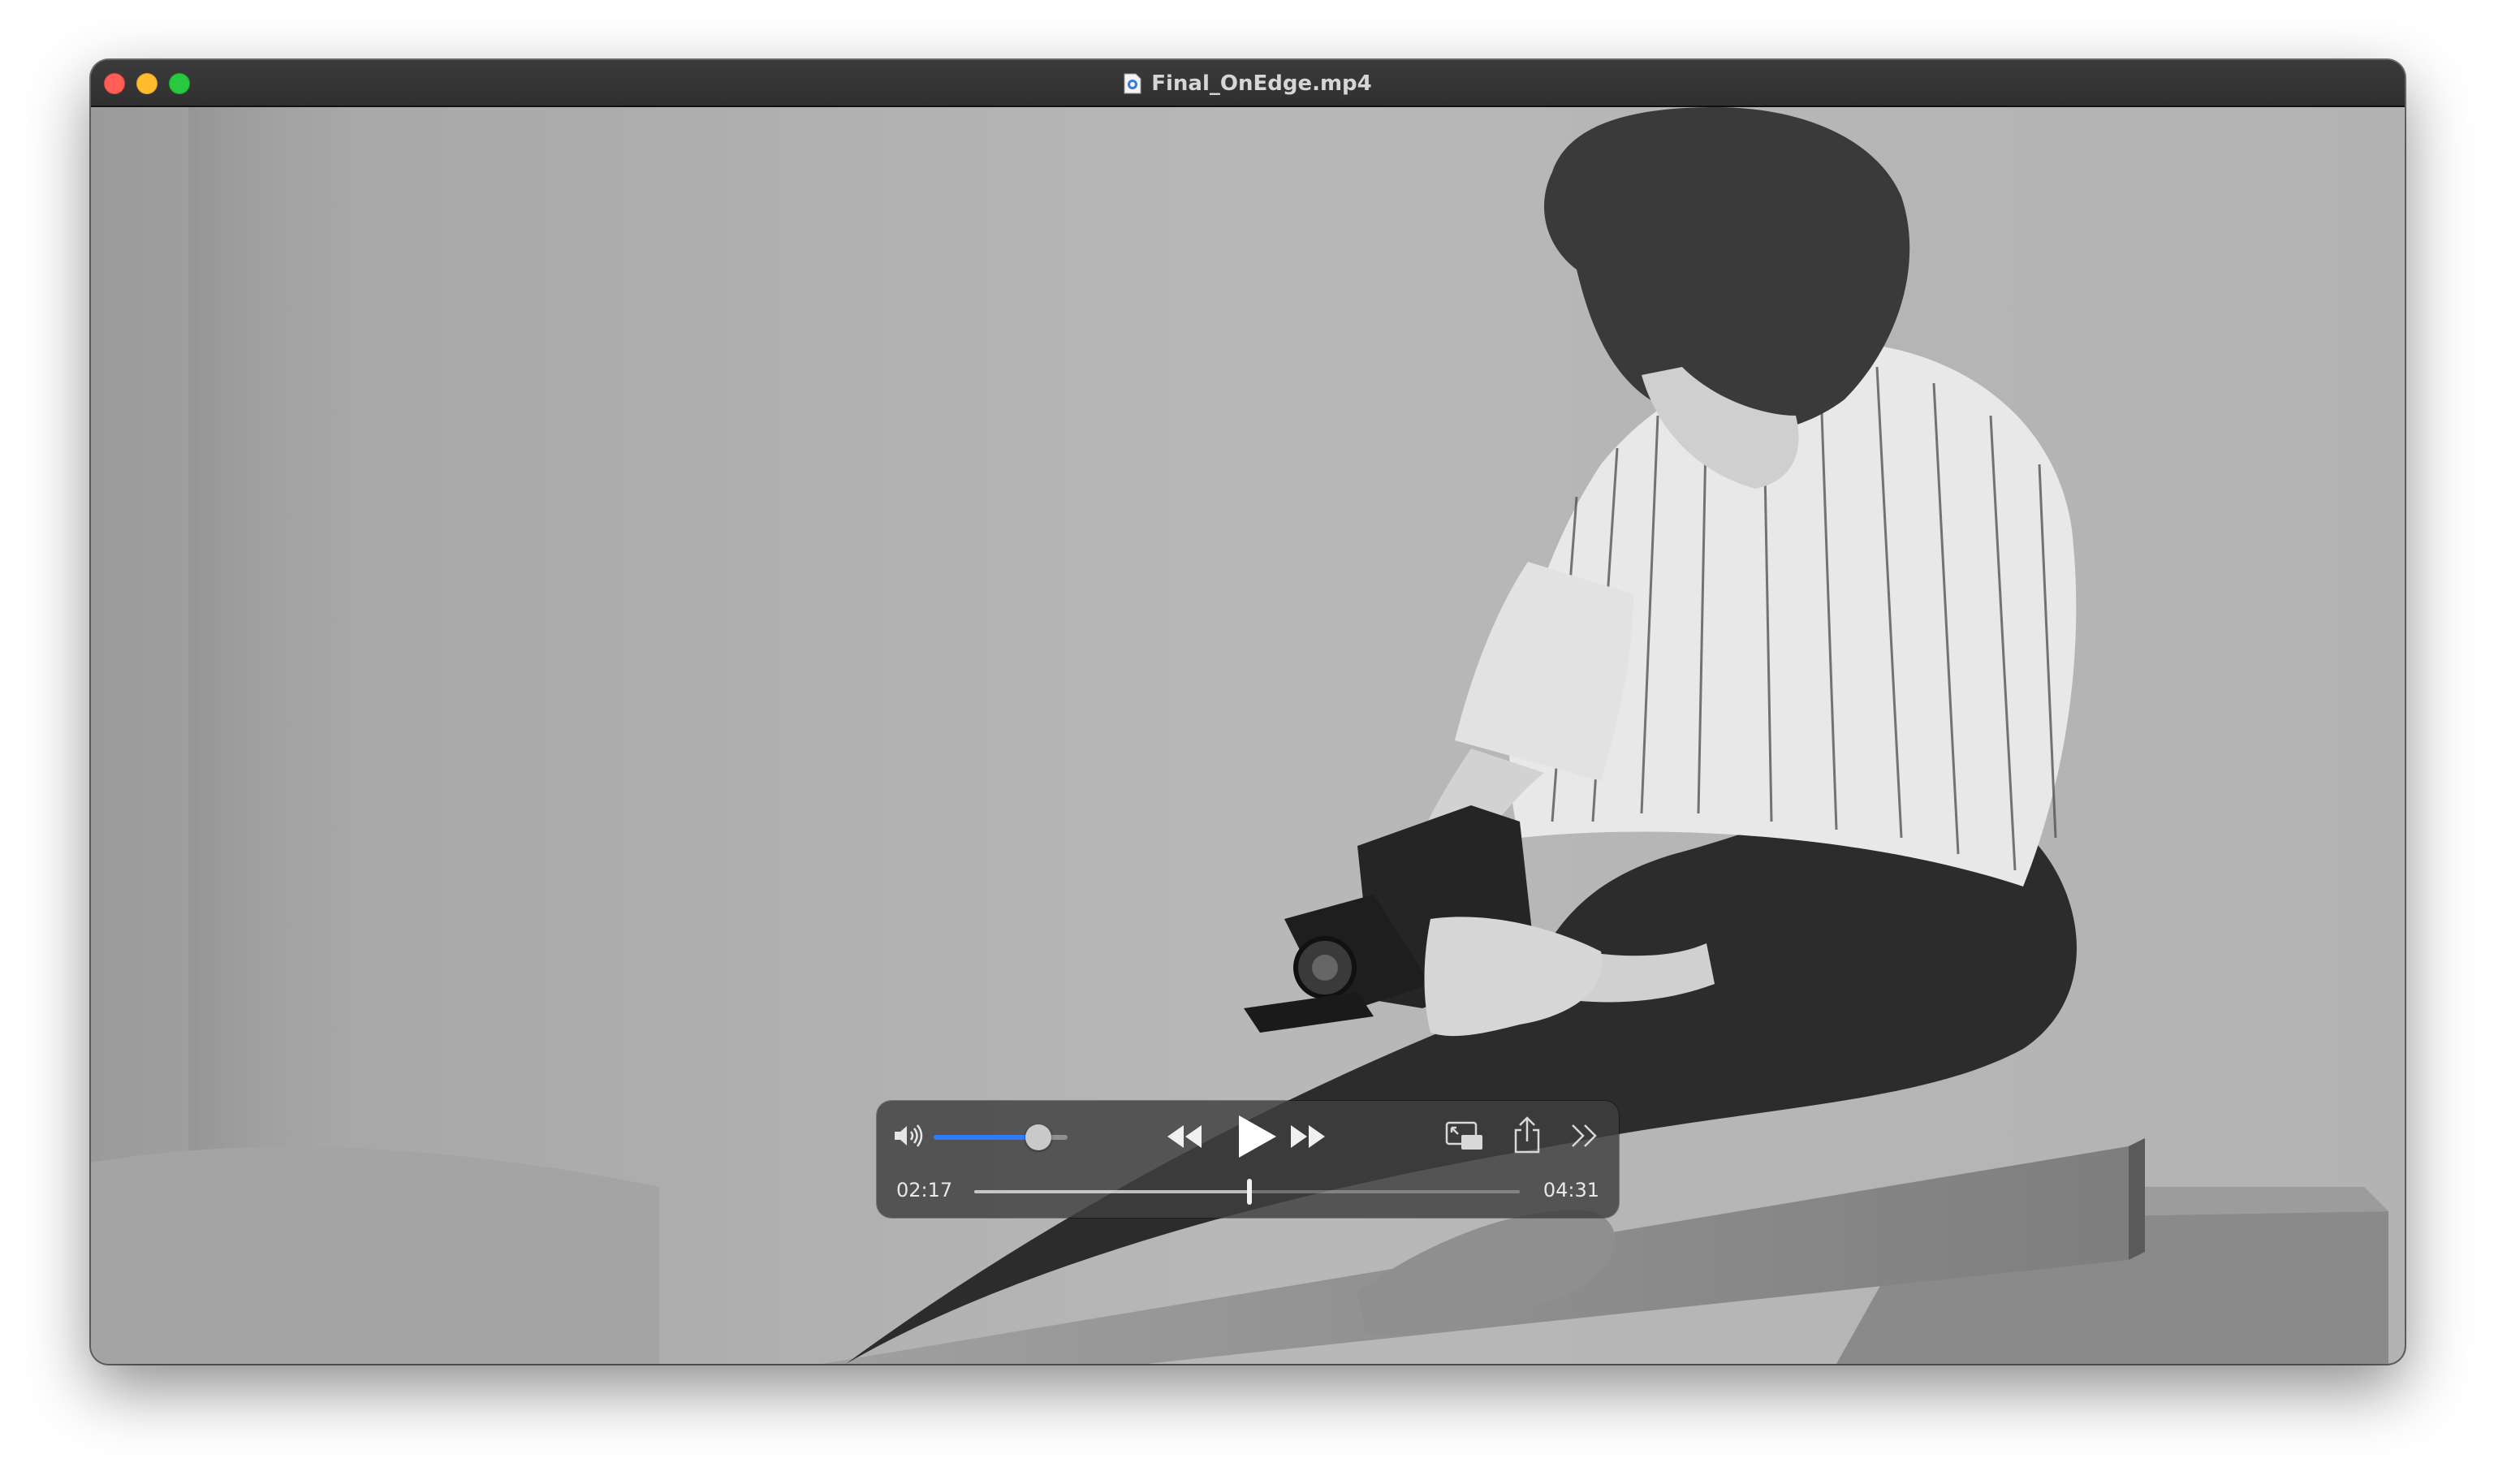 This screenshot has width=2494, height=1484. I want to click on window-title-text: Final_OnEdge.mp4, so click(1261, 83).